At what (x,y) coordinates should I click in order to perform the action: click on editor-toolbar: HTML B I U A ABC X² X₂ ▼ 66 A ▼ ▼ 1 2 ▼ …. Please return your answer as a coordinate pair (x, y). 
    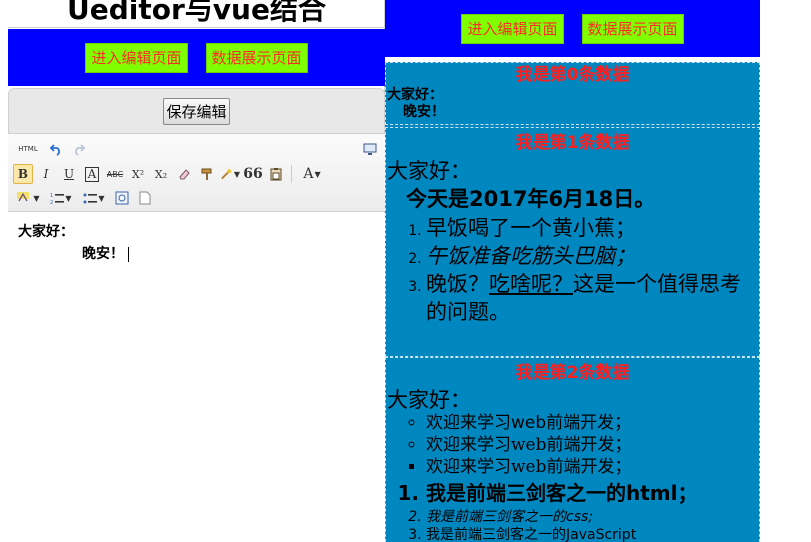
    Looking at the image, I should click on (196, 173).